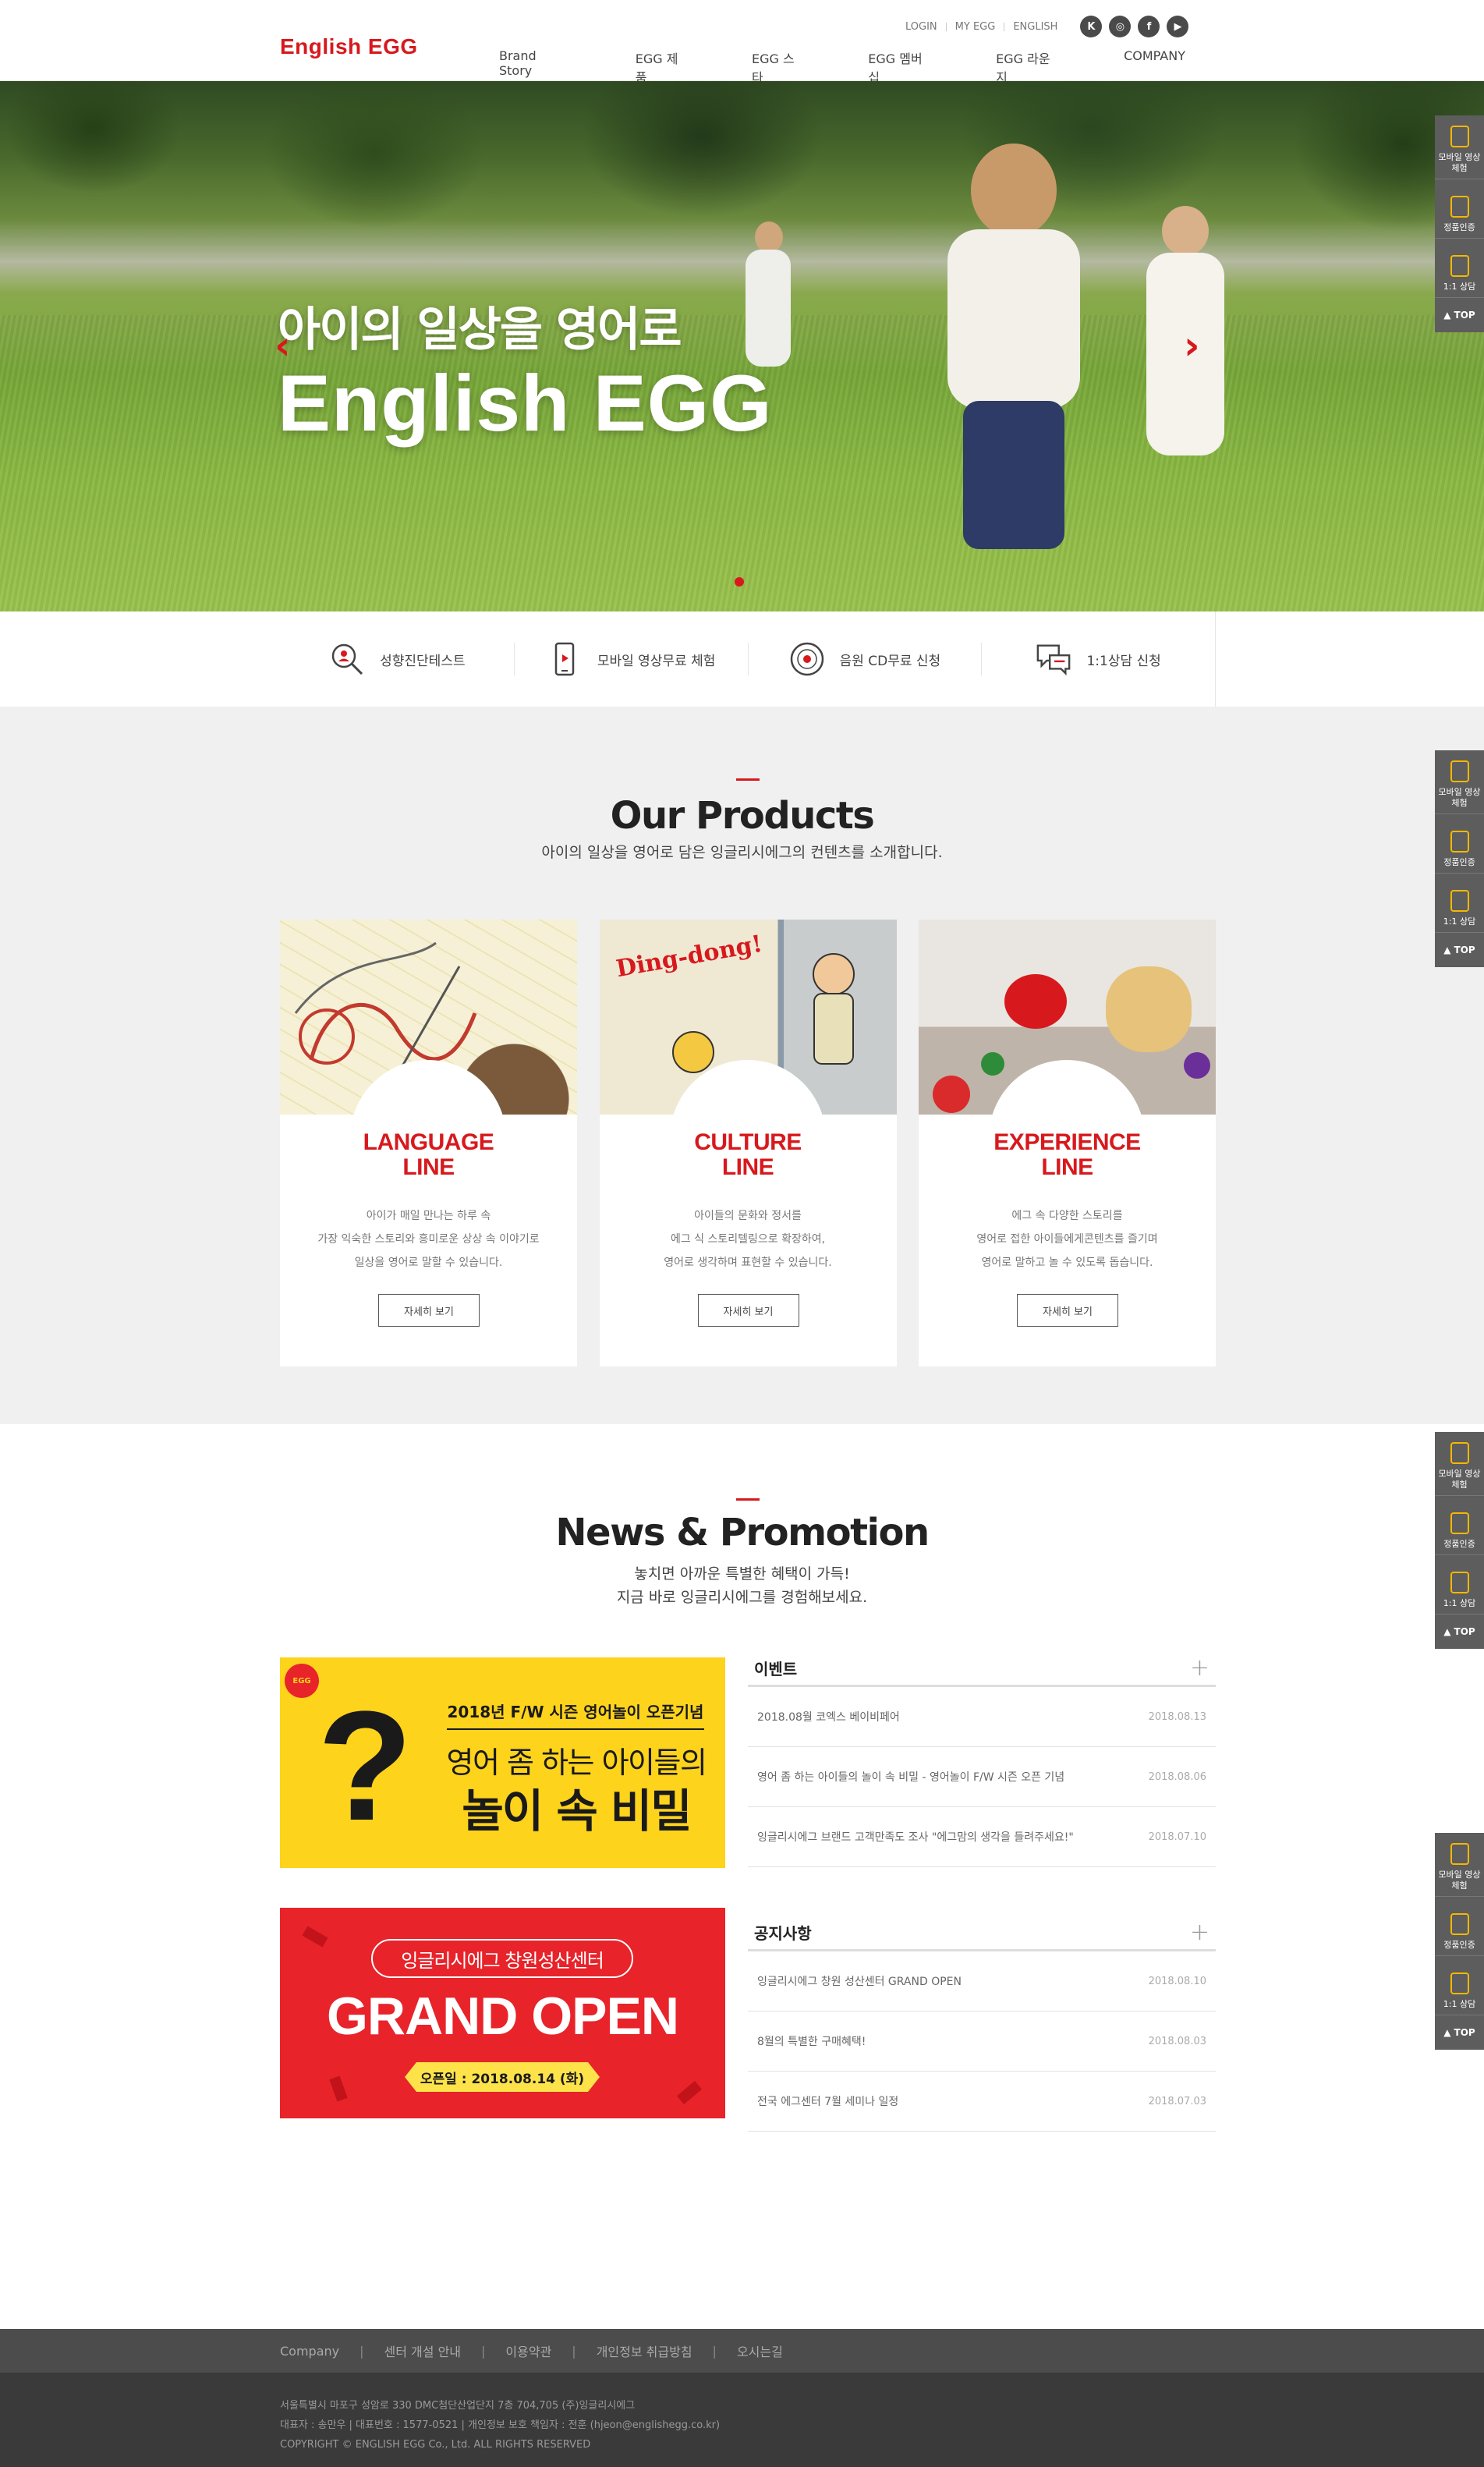 This screenshot has width=1484, height=2467. I want to click on quick-item-mobile-trial: 모바일 영상무료 체험, so click(630, 659).